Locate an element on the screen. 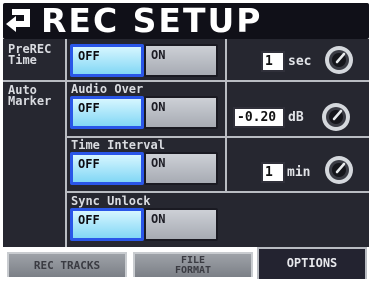 The height and width of the screenshot is (282, 371). tab-rec-tracks: REC TRACKS is located at coordinates (67, 264).